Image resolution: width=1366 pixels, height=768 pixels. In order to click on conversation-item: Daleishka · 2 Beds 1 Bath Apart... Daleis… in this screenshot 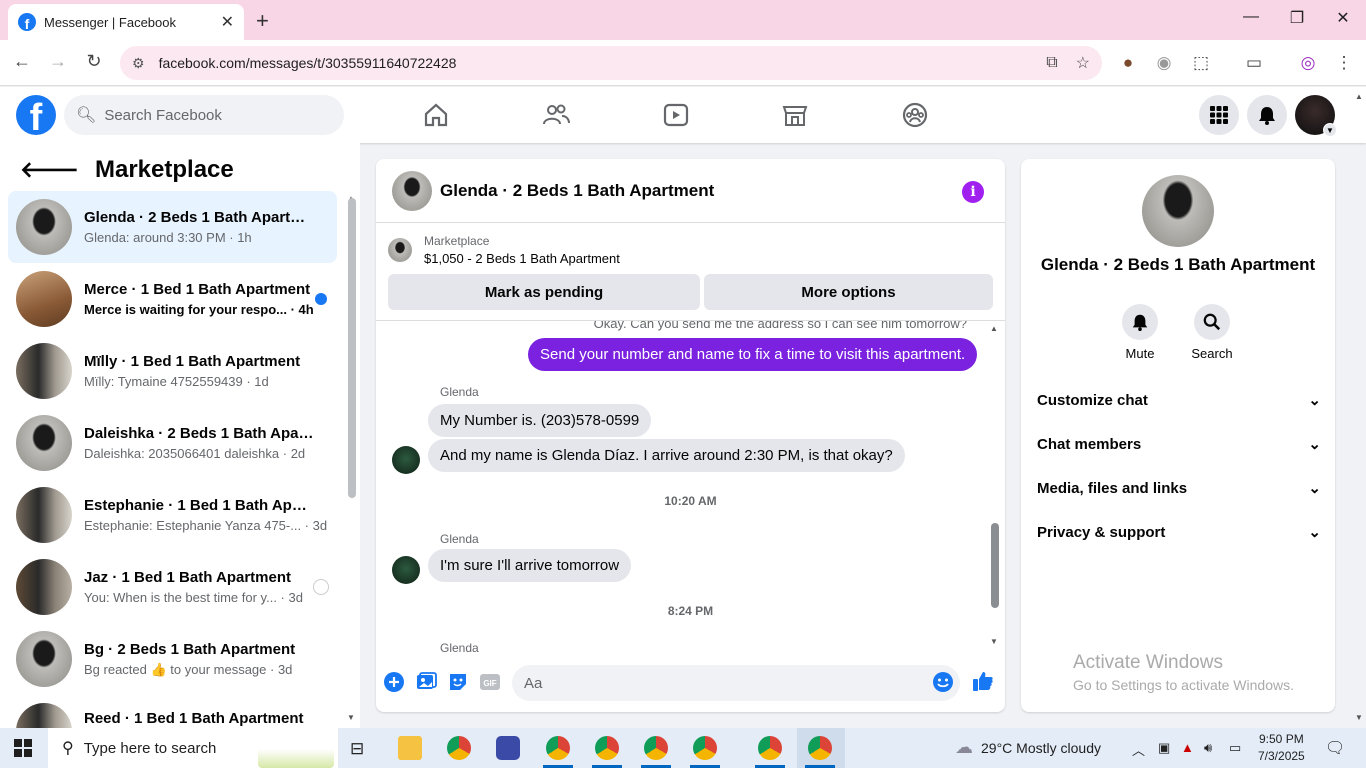, I will do `click(172, 443)`.